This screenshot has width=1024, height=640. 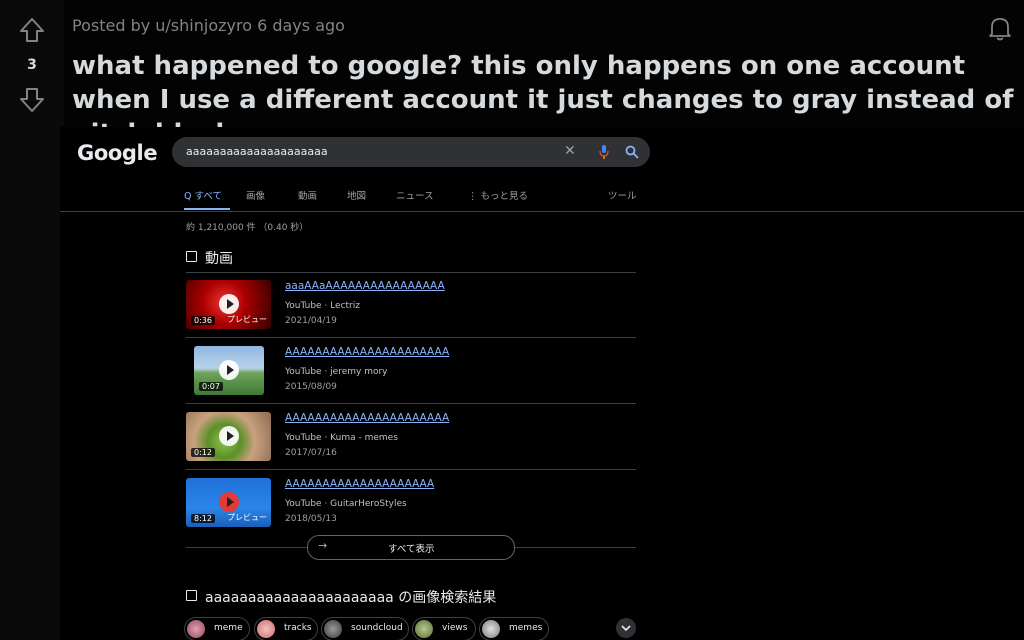 I want to click on video-date: 2015/08/09, so click(x=311, y=387).